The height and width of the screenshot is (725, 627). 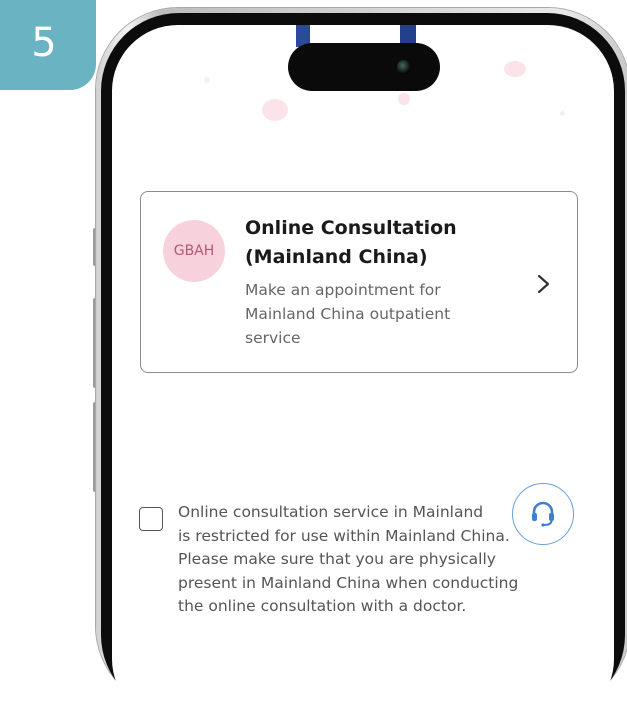 I want to click on card-description-line: Mainland China outpatient, so click(x=348, y=314).